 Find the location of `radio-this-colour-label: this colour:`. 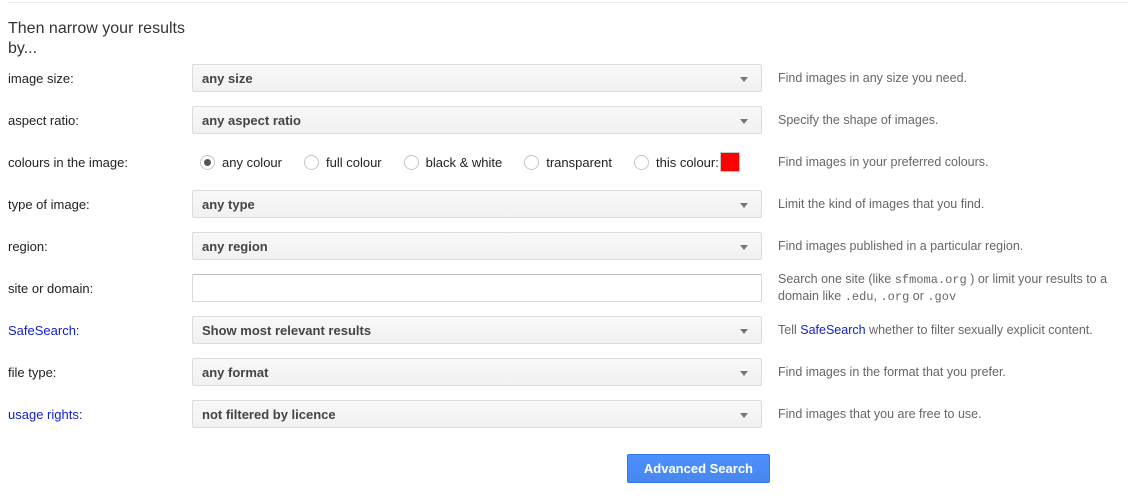

radio-this-colour-label: this colour: is located at coordinates (687, 162).